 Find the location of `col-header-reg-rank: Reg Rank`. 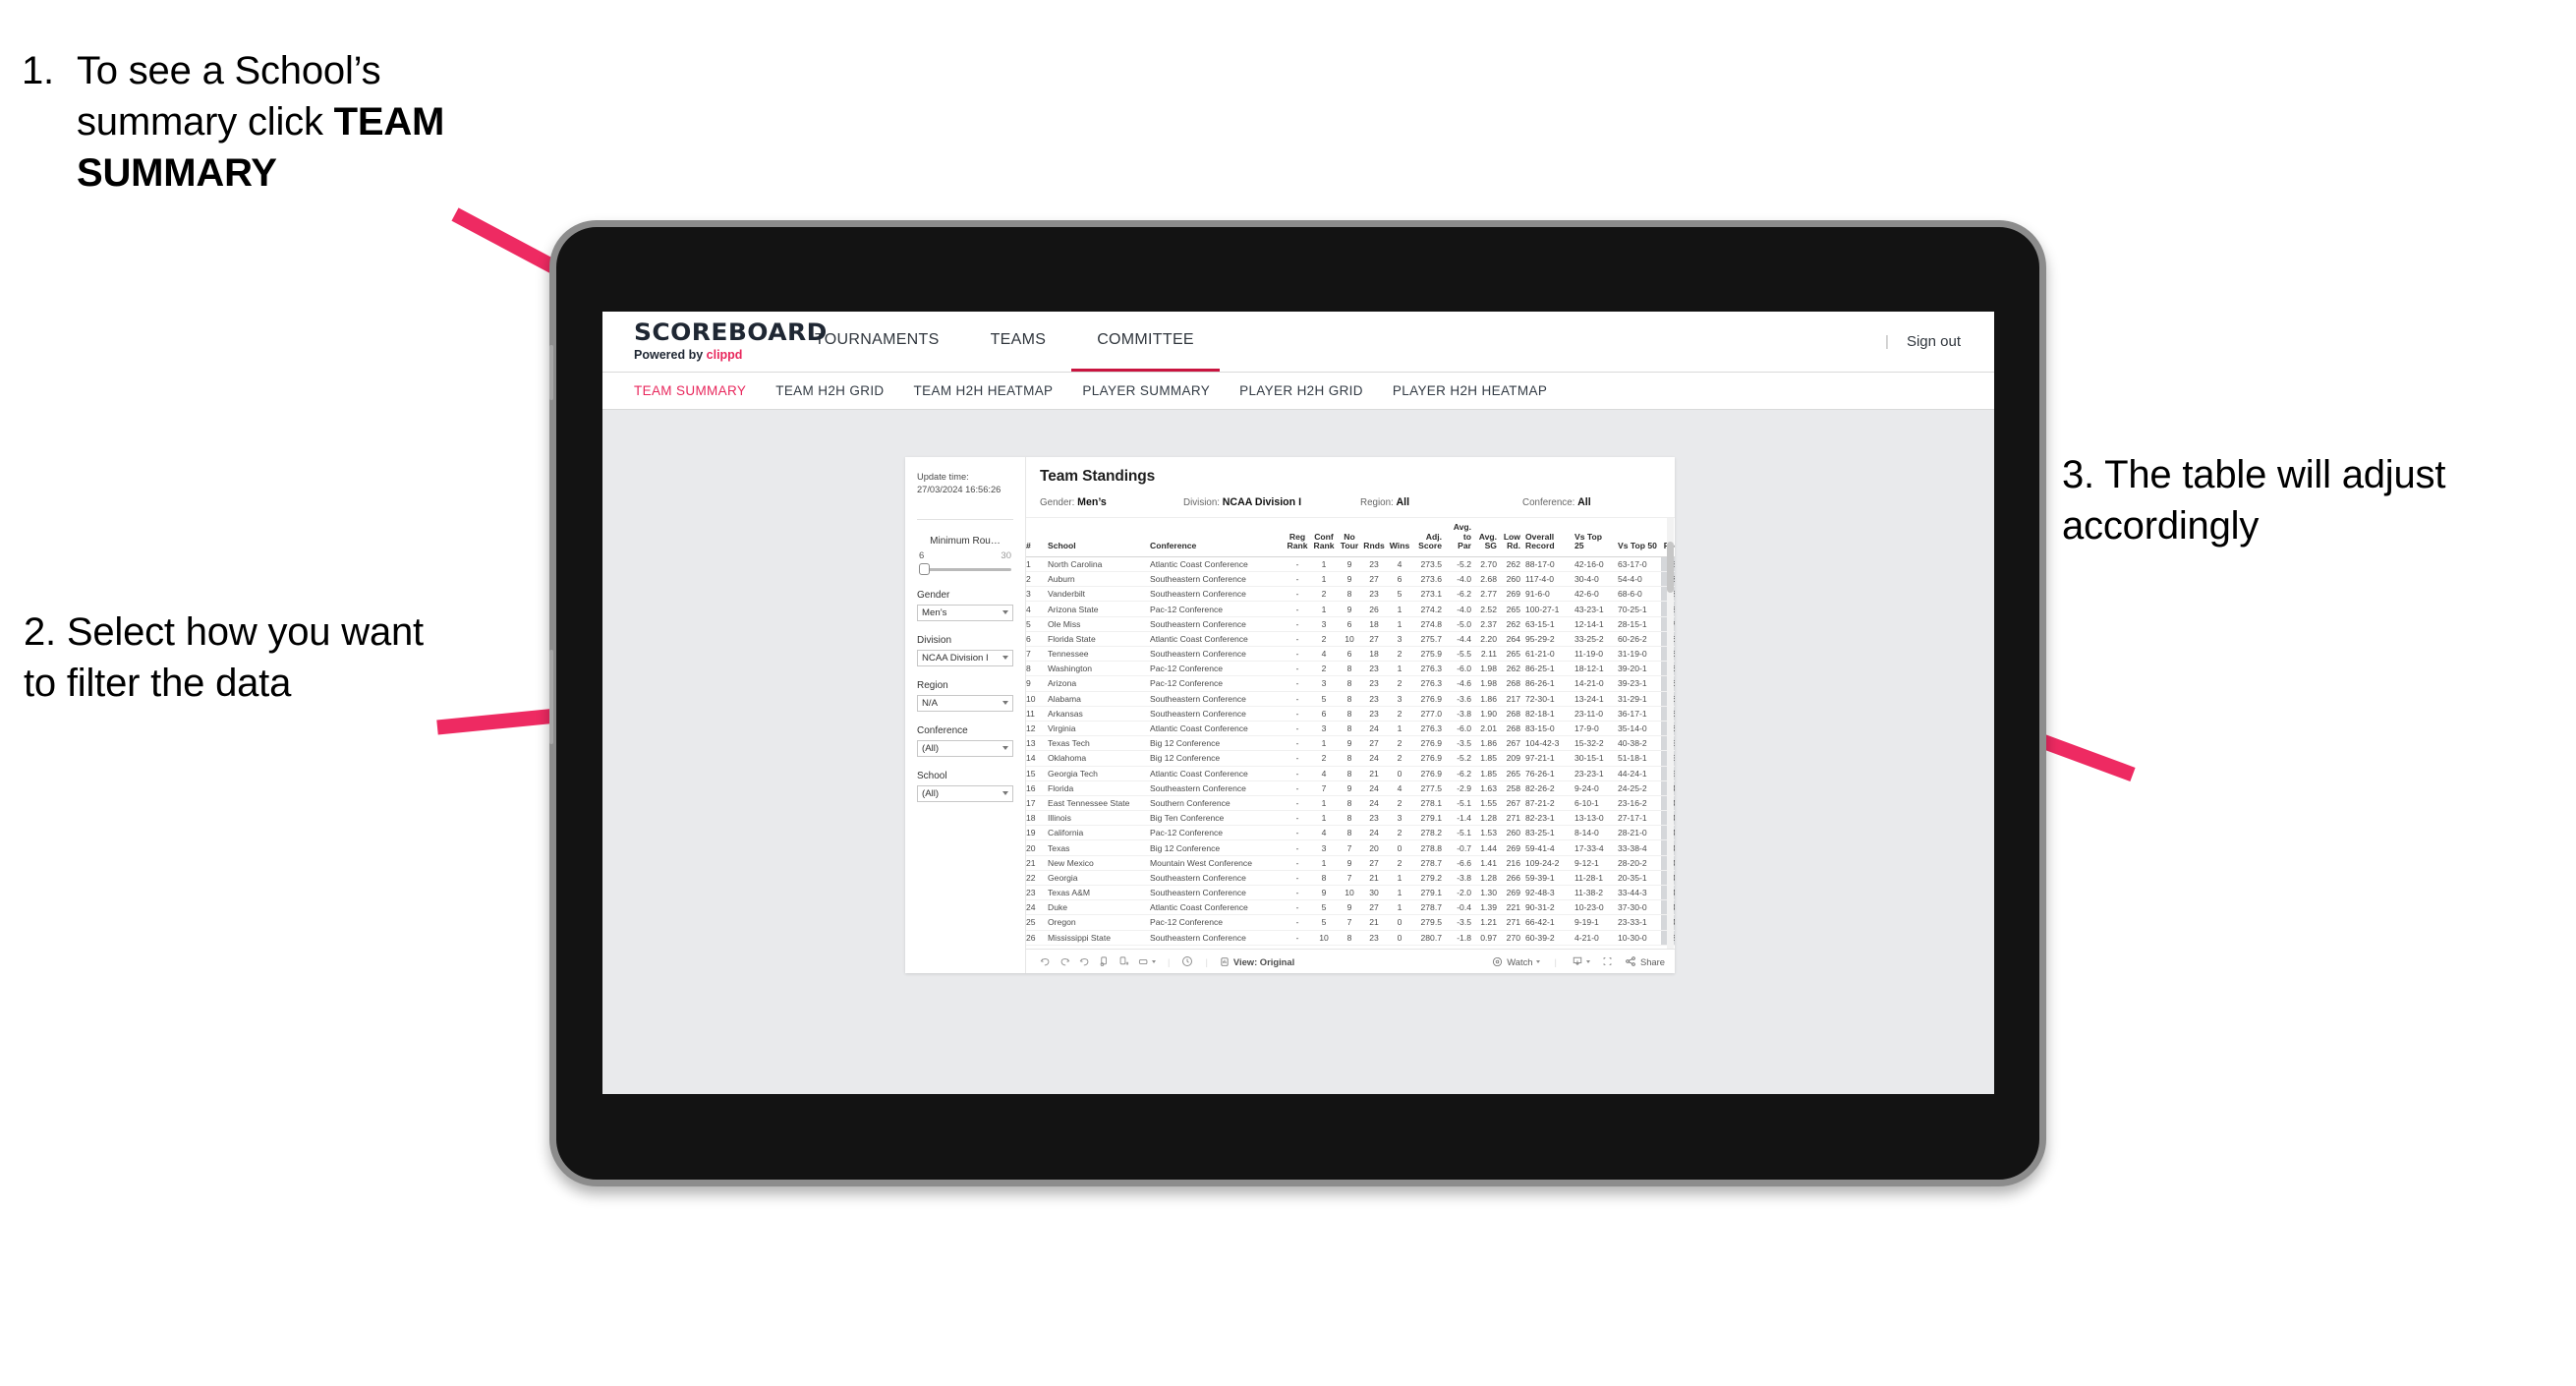

col-header-reg-rank: Reg Rank is located at coordinates (1298, 537).